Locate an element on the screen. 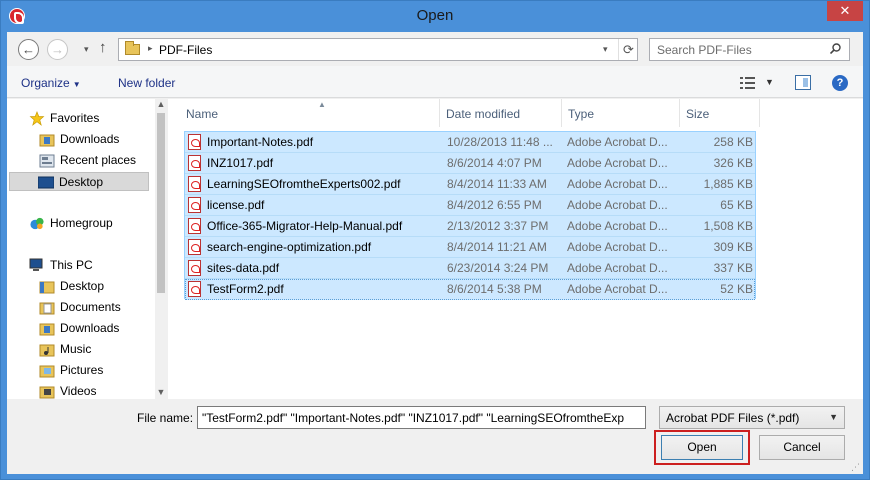 This screenshot has height=480, width=870. navigation-scrollbar: ▲ ▼ is located at coordinates (161, 249).